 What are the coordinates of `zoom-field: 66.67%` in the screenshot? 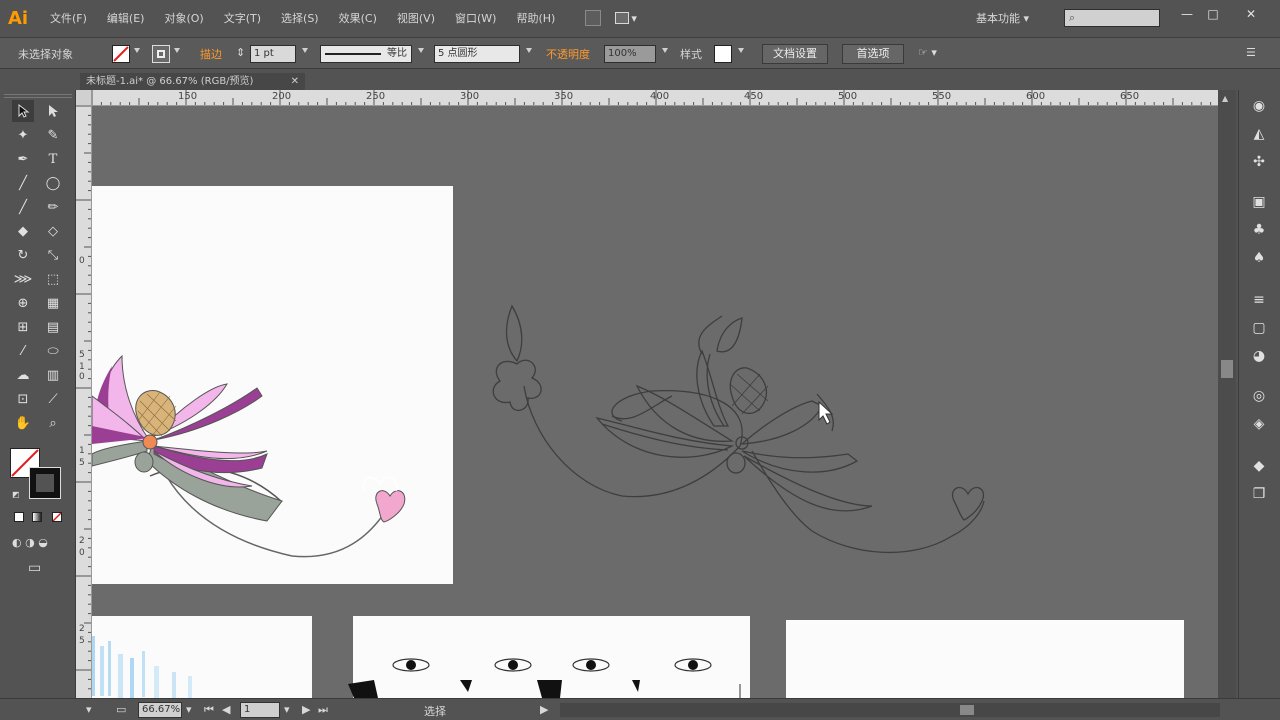 It's located at (160, 710).